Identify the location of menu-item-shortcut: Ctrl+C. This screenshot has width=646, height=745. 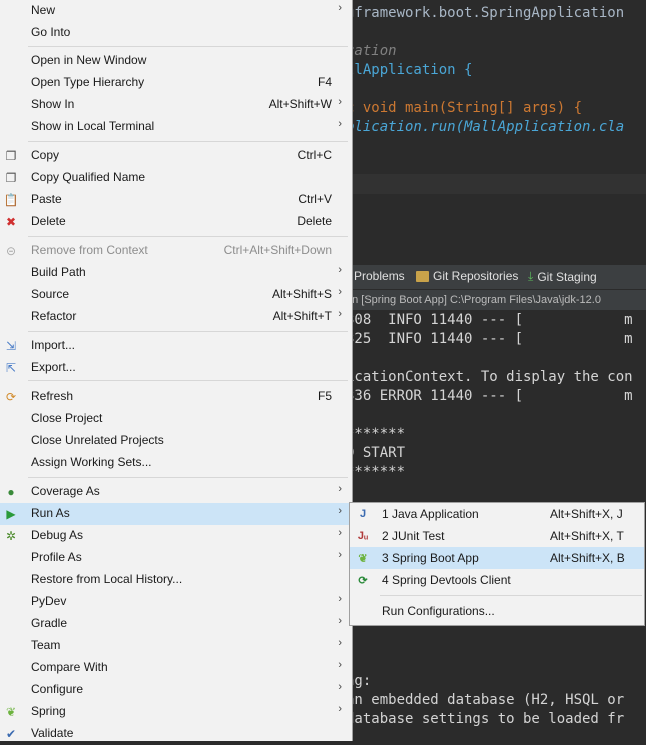
(314, 155).